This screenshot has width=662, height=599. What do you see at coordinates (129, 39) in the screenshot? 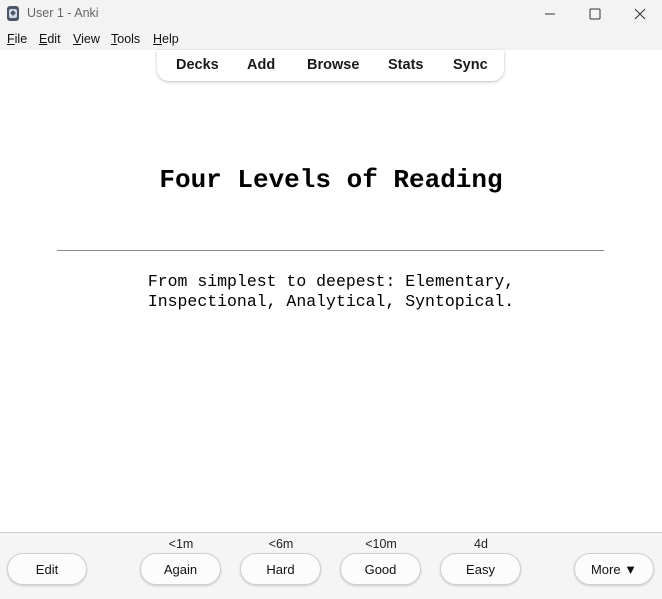
I see `menu-tools-label: ools` at bounding box center [129, 39].